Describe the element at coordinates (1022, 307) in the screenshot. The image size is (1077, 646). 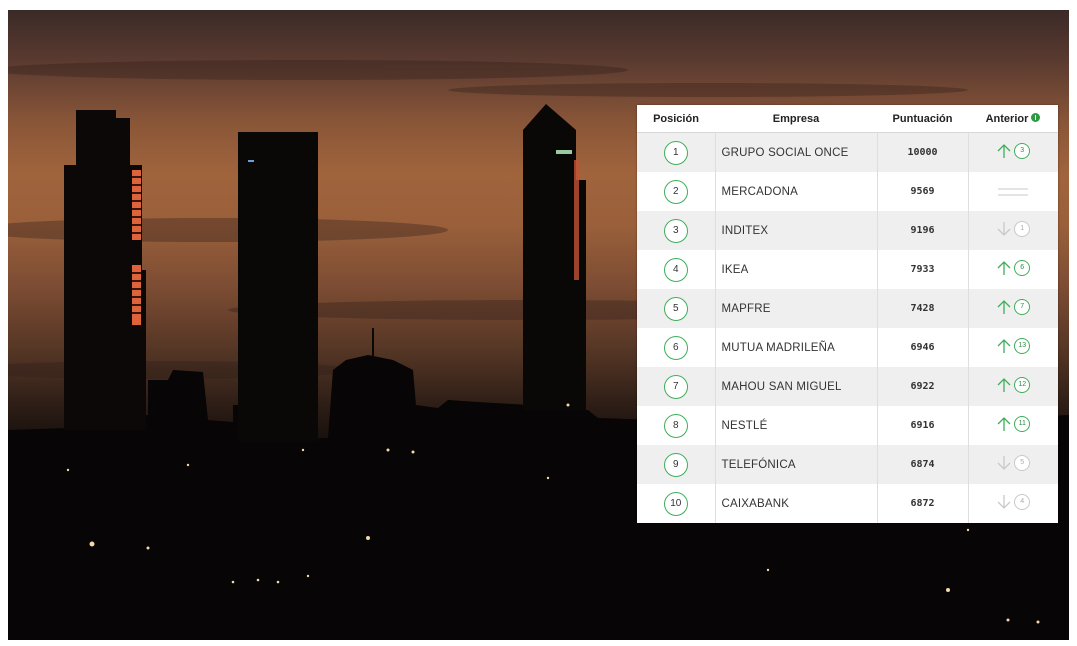
I see `previous-position-badge: 7` at that location.